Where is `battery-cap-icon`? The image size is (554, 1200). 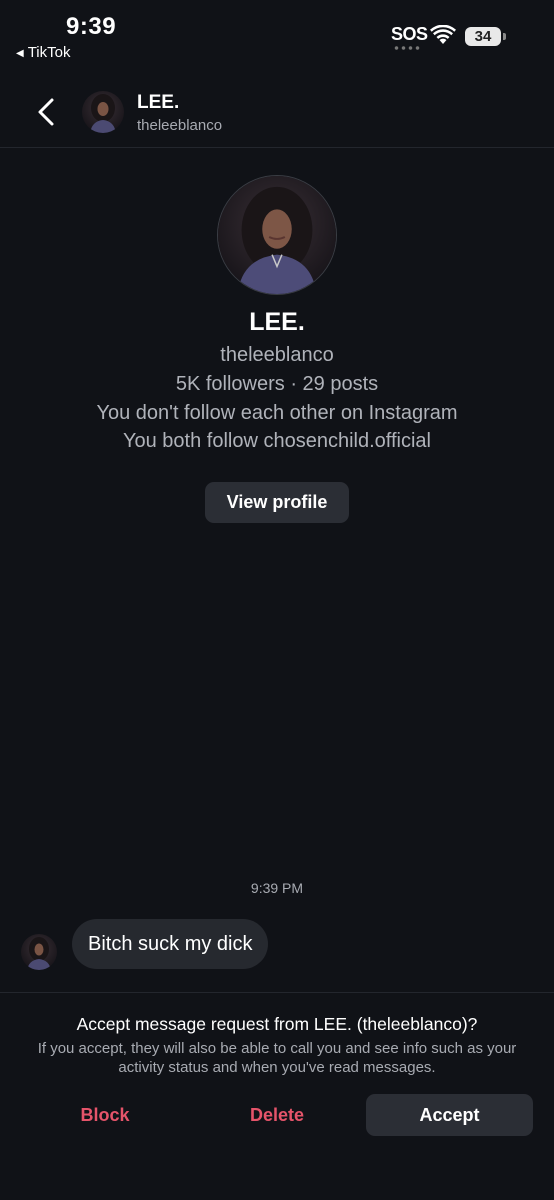 battery-cap-icon is located at coordinates (504, 36).